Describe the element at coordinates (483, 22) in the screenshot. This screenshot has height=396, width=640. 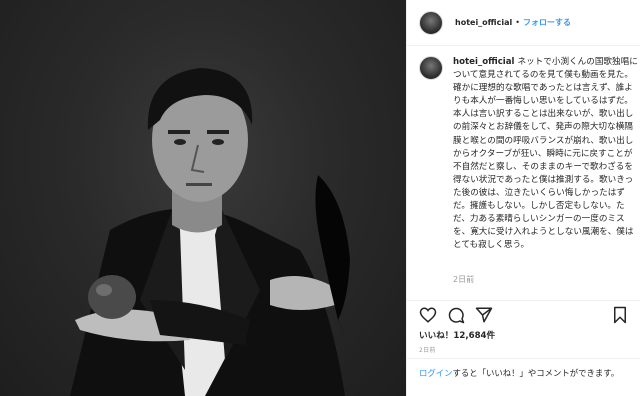
I see `username-link: hotei_official` at that location.